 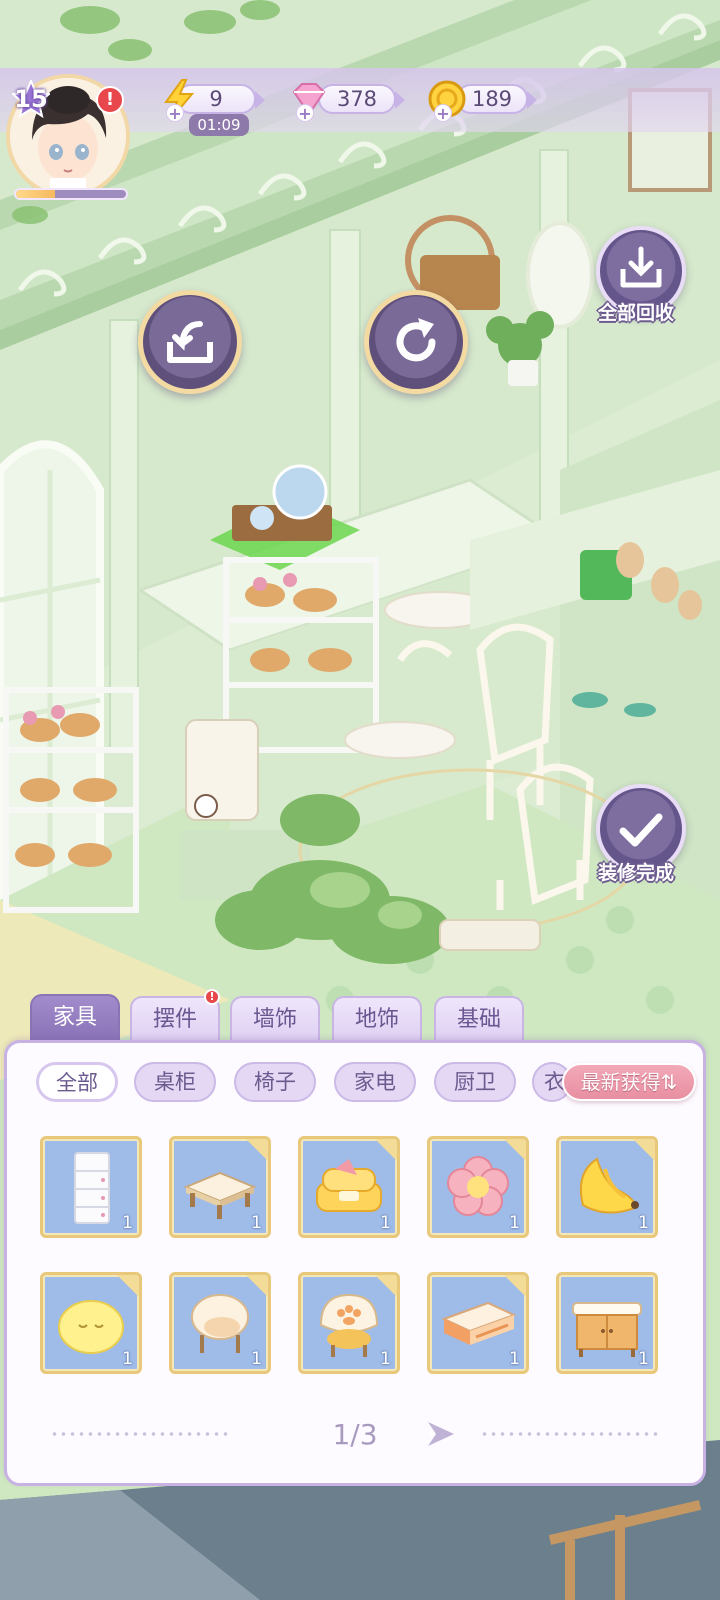 I want to click on tray-arrow-icon, so click(x=190, y=342).